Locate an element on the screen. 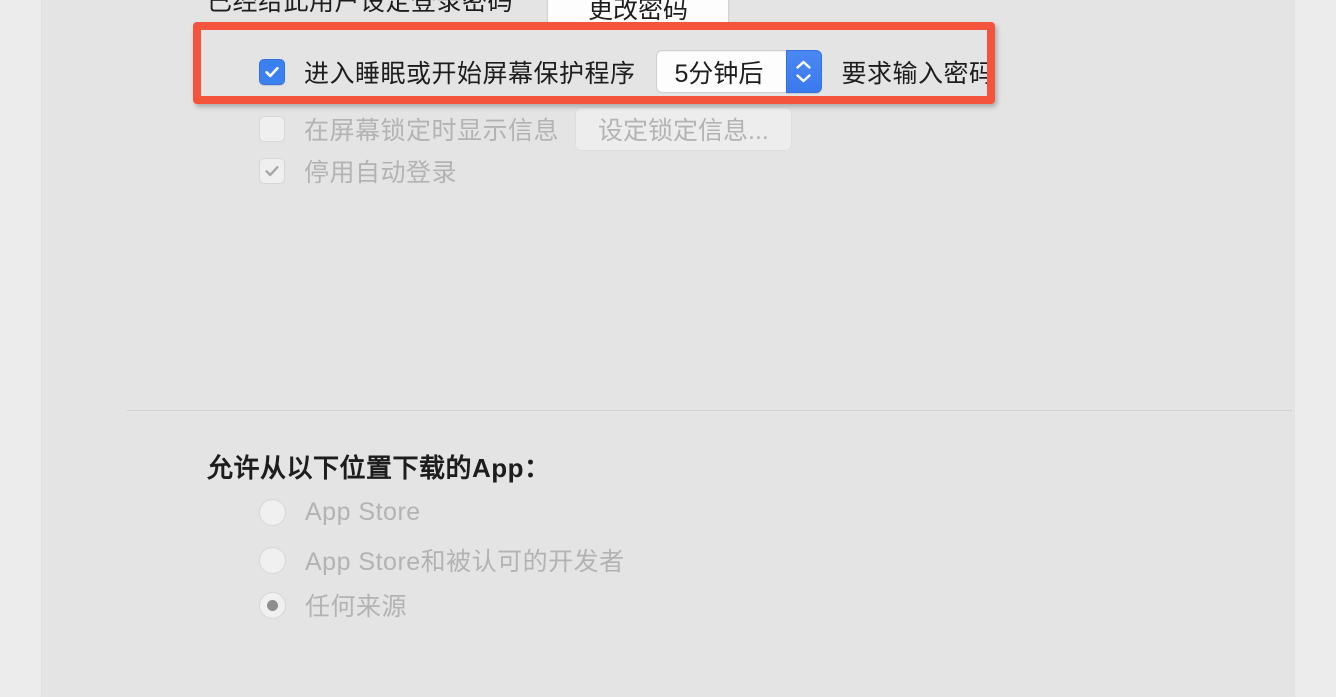 The height and width of the screenshot is (697, 1336). change-password-button-label: 更改密码 is located at coordinates (637, 12).